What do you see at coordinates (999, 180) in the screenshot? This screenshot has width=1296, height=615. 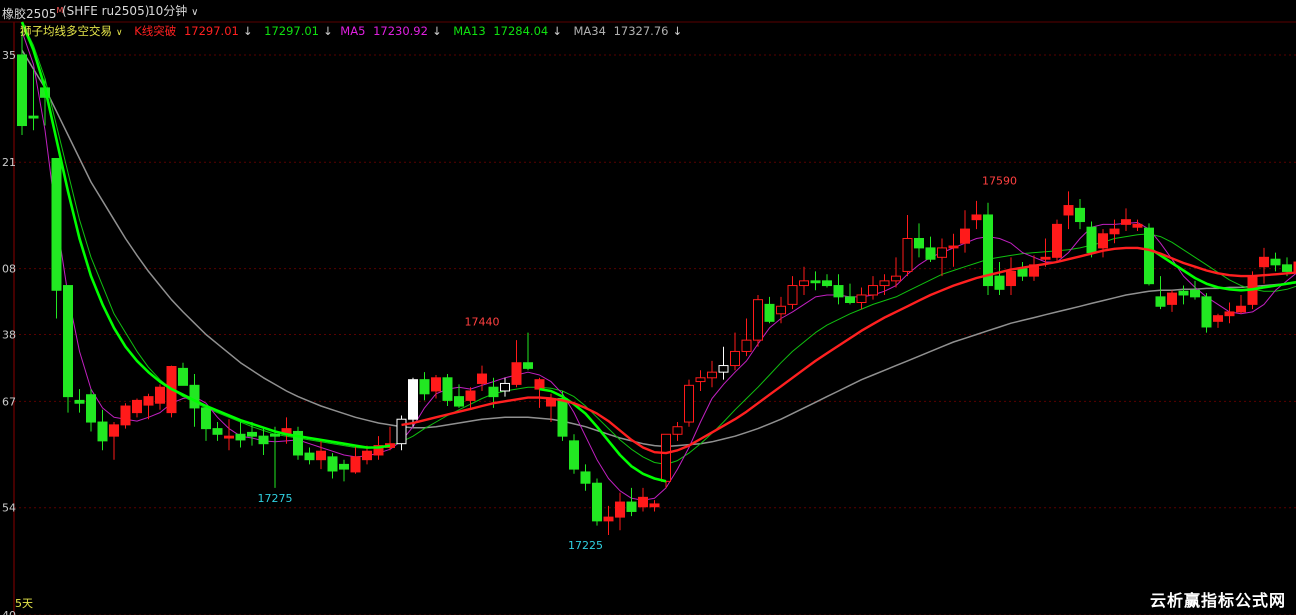 I see `price-annotation: 17590` at bounding box center [999, 180].